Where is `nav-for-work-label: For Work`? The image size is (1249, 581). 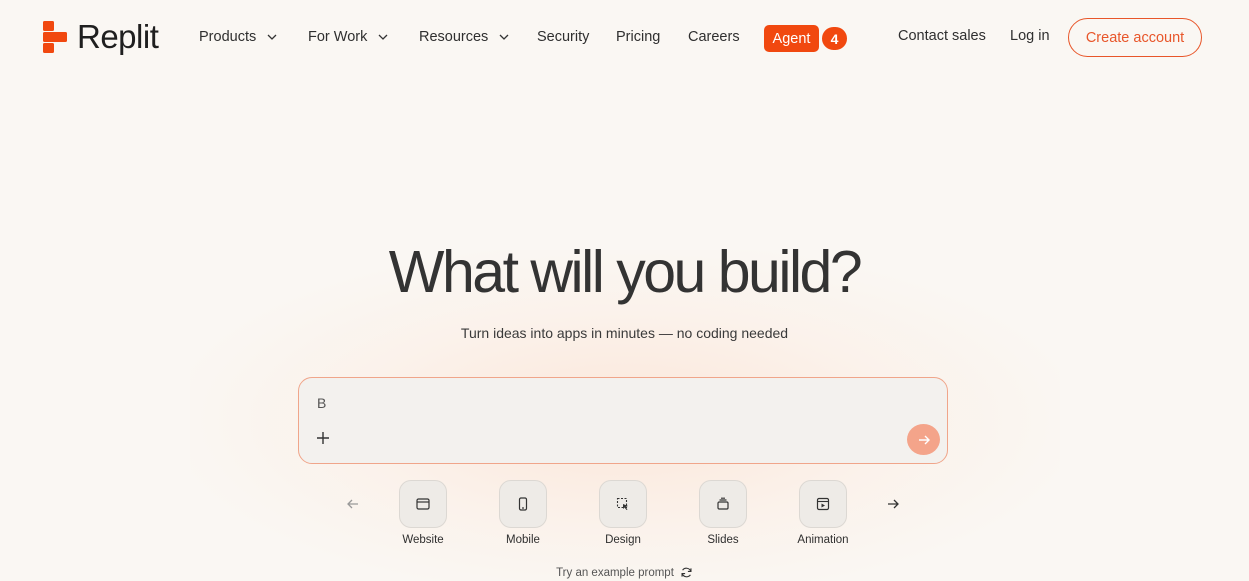
nav-for-work-label: For Work is located at coordinates (338, 37).